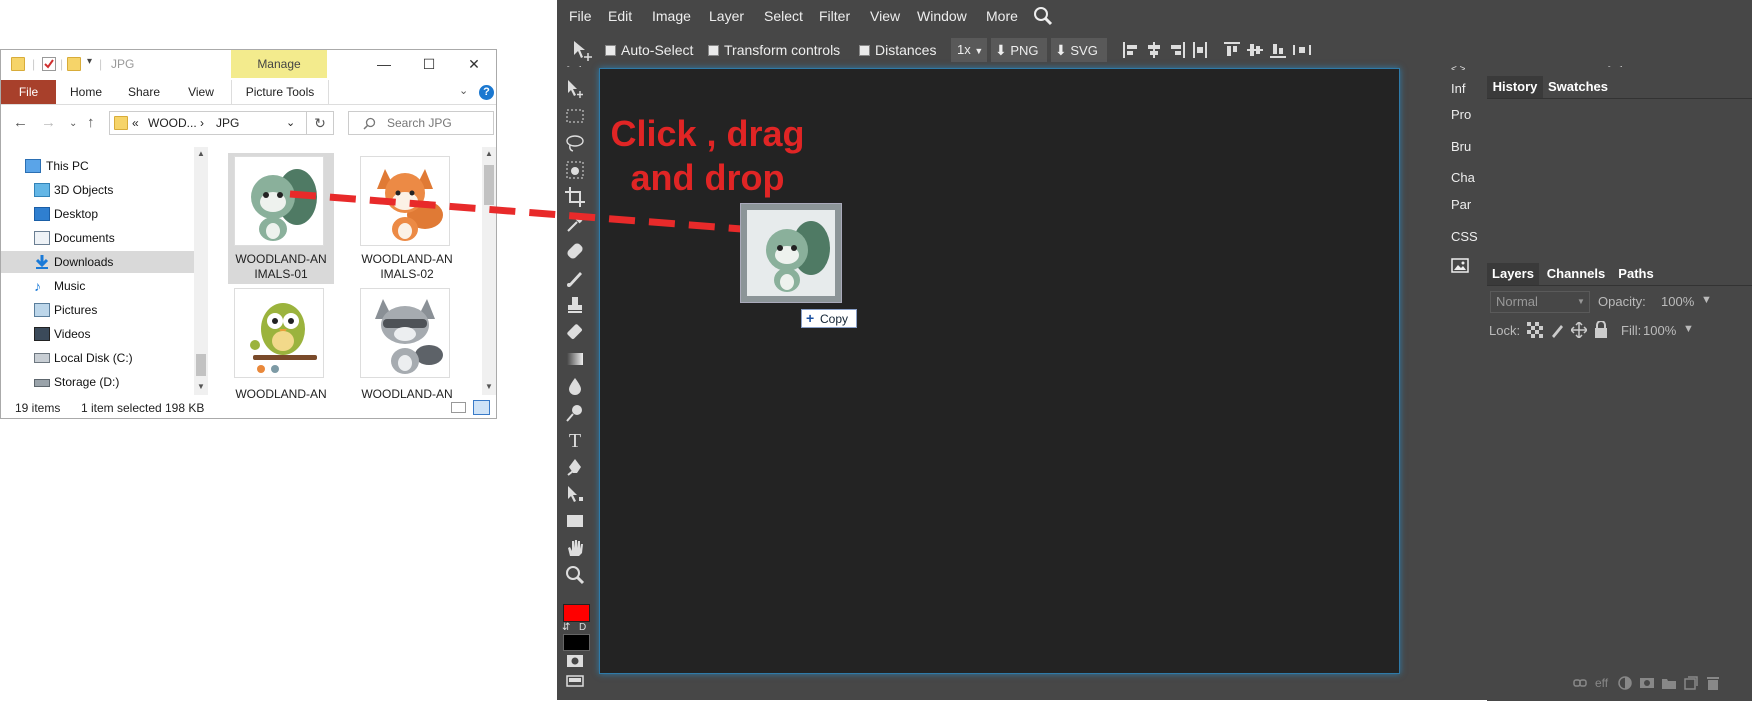  Describe the element at coordinates (707, 156) in the screenshot. I see `instruction-text: Click , drag and drop` at that location.